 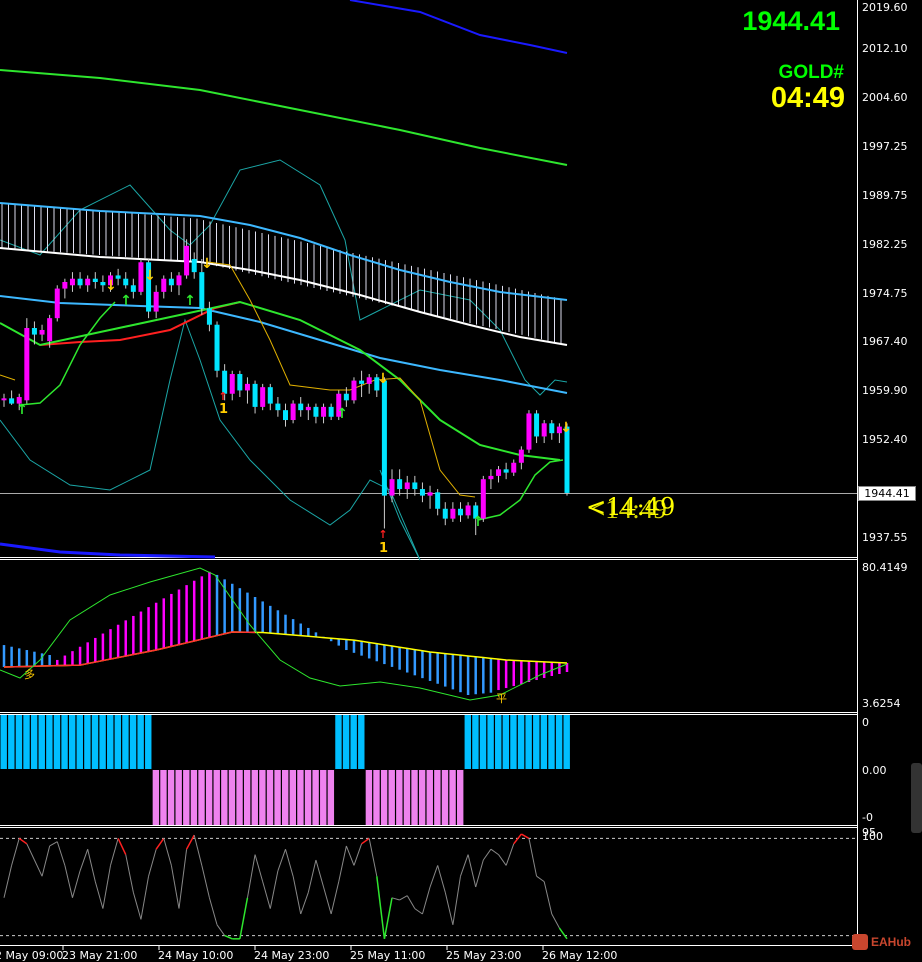 What do you see at coordinates (341, 379) in the screenshot?
I see `stop-line-yellow` at bounding box center [341, 379].